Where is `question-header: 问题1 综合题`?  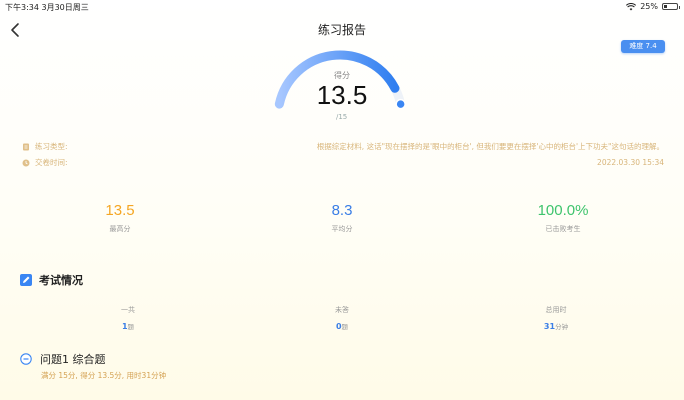
question-header: 问题1 综合题 is located at coordinates (63, 359).